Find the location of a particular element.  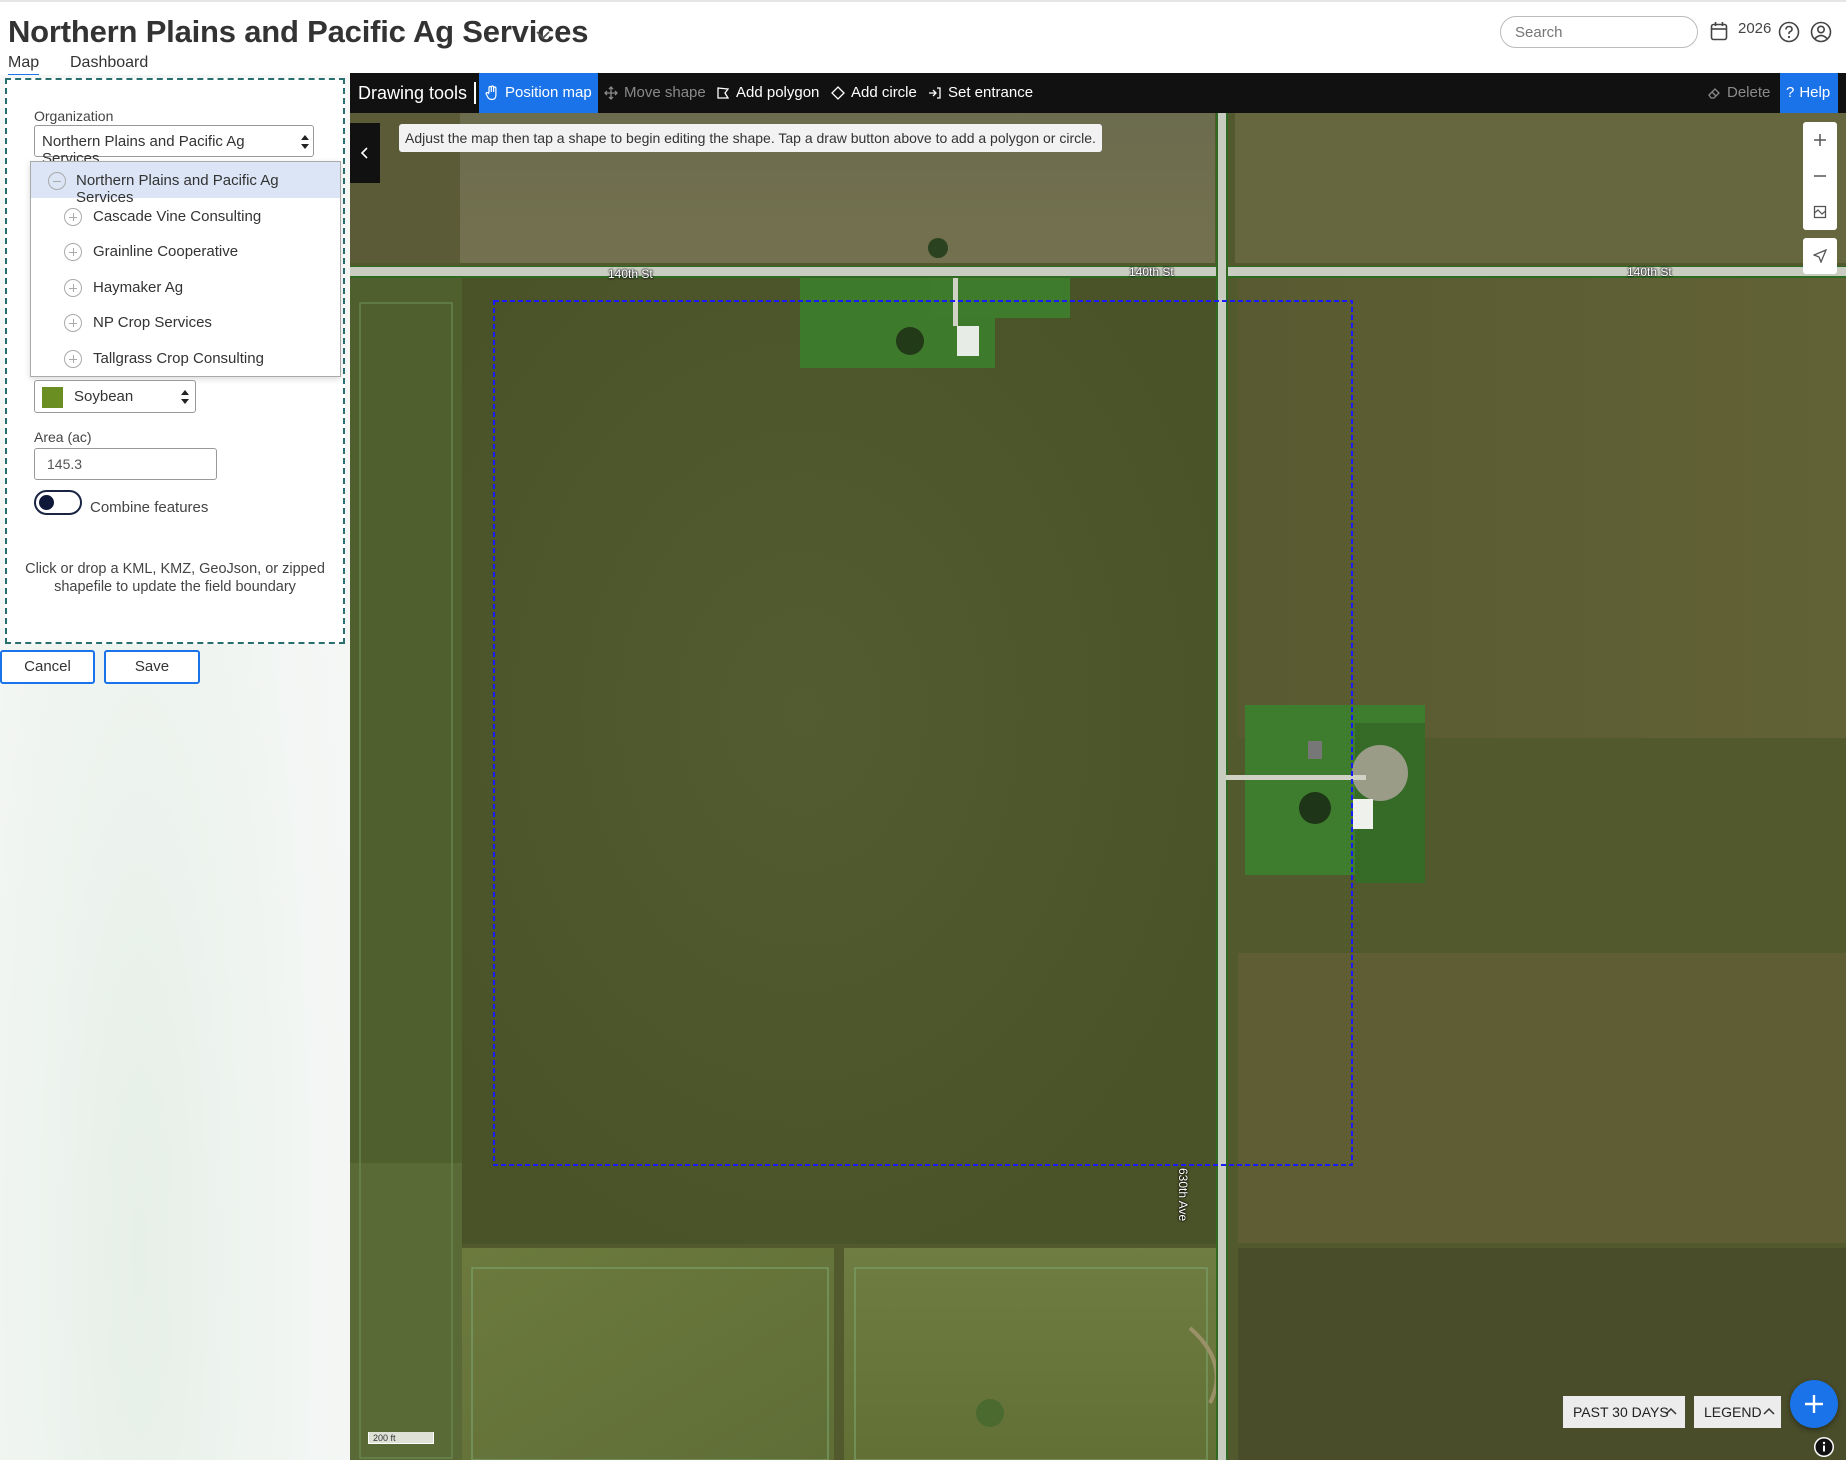

toolbar-title: Drawing tools is located at coordinates (413, 93).